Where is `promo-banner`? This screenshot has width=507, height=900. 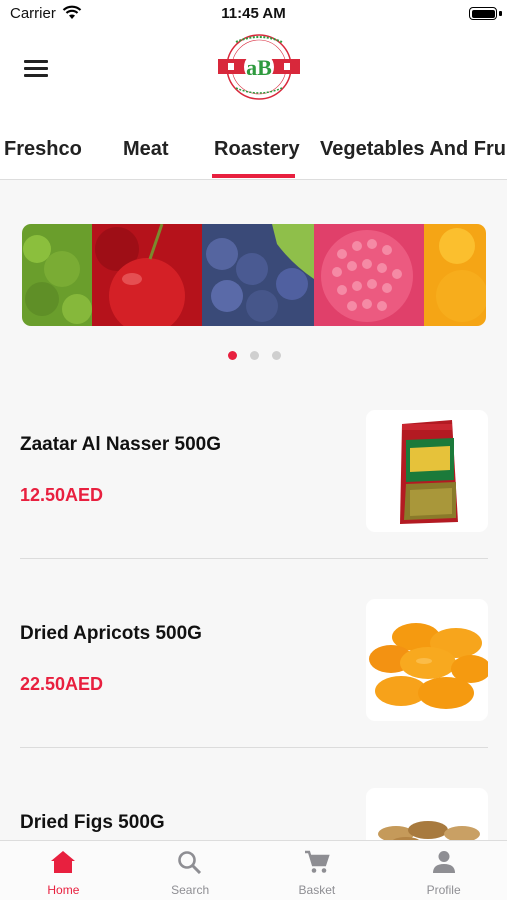
promo-banner is located at coordinates (254, 275).